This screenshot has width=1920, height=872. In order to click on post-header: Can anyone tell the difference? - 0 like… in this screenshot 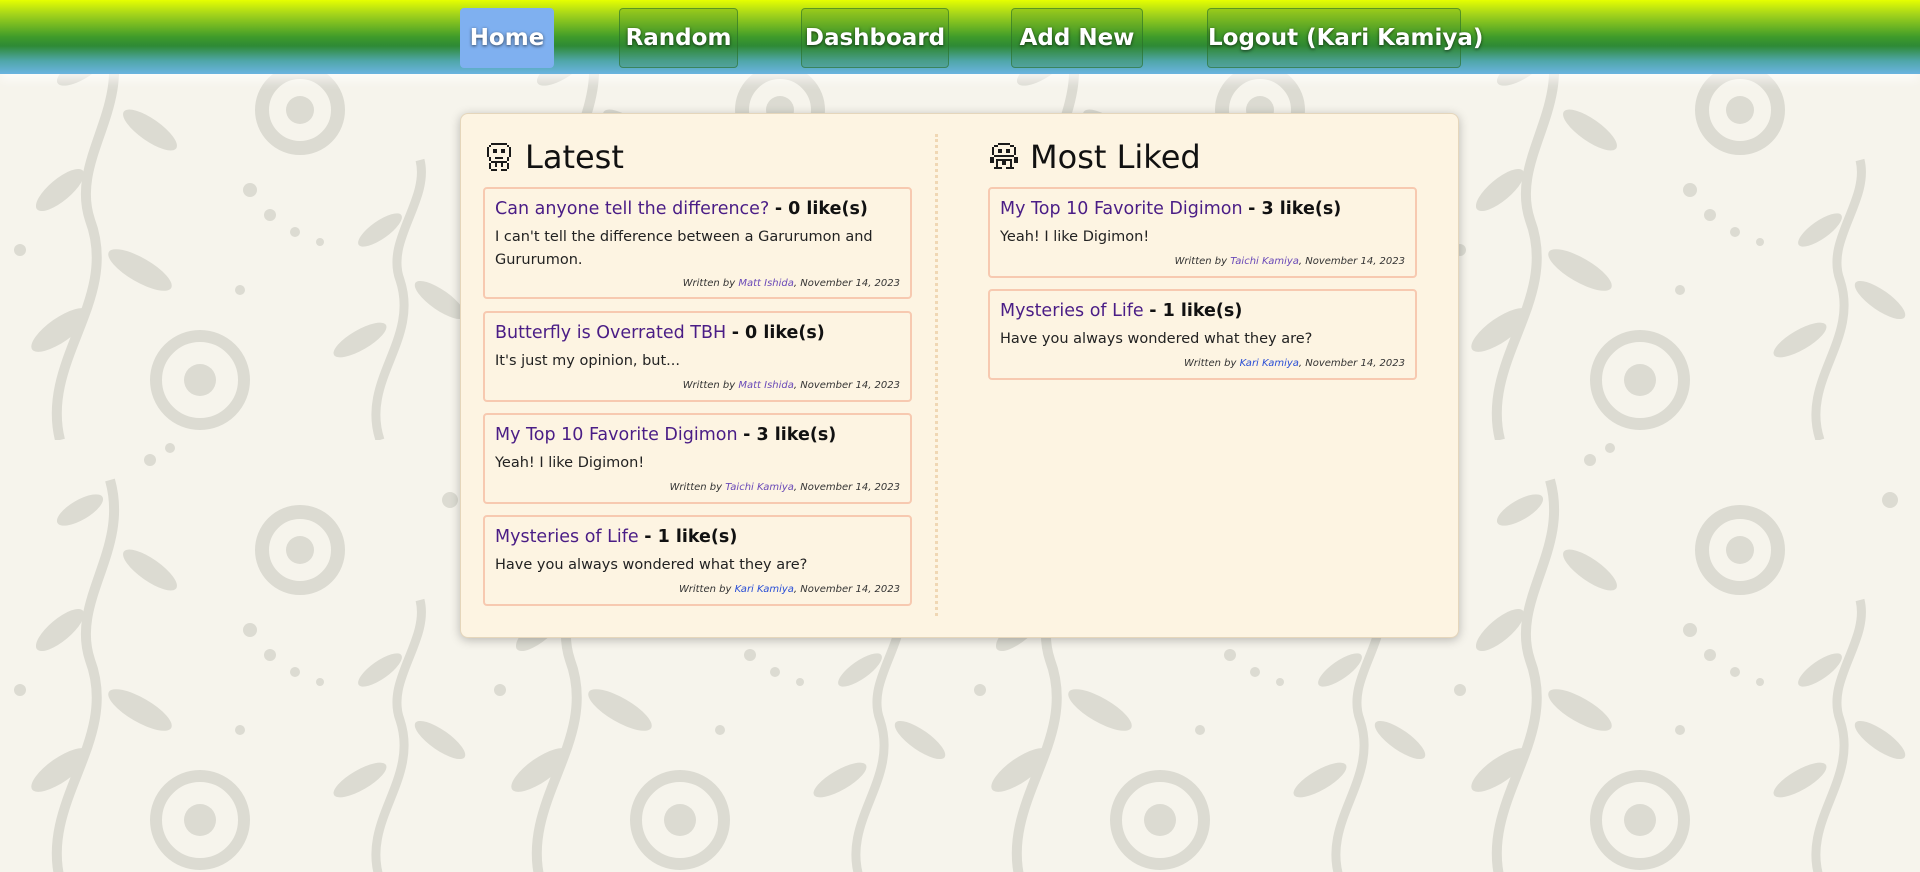, I will do `click(681, 209)`.